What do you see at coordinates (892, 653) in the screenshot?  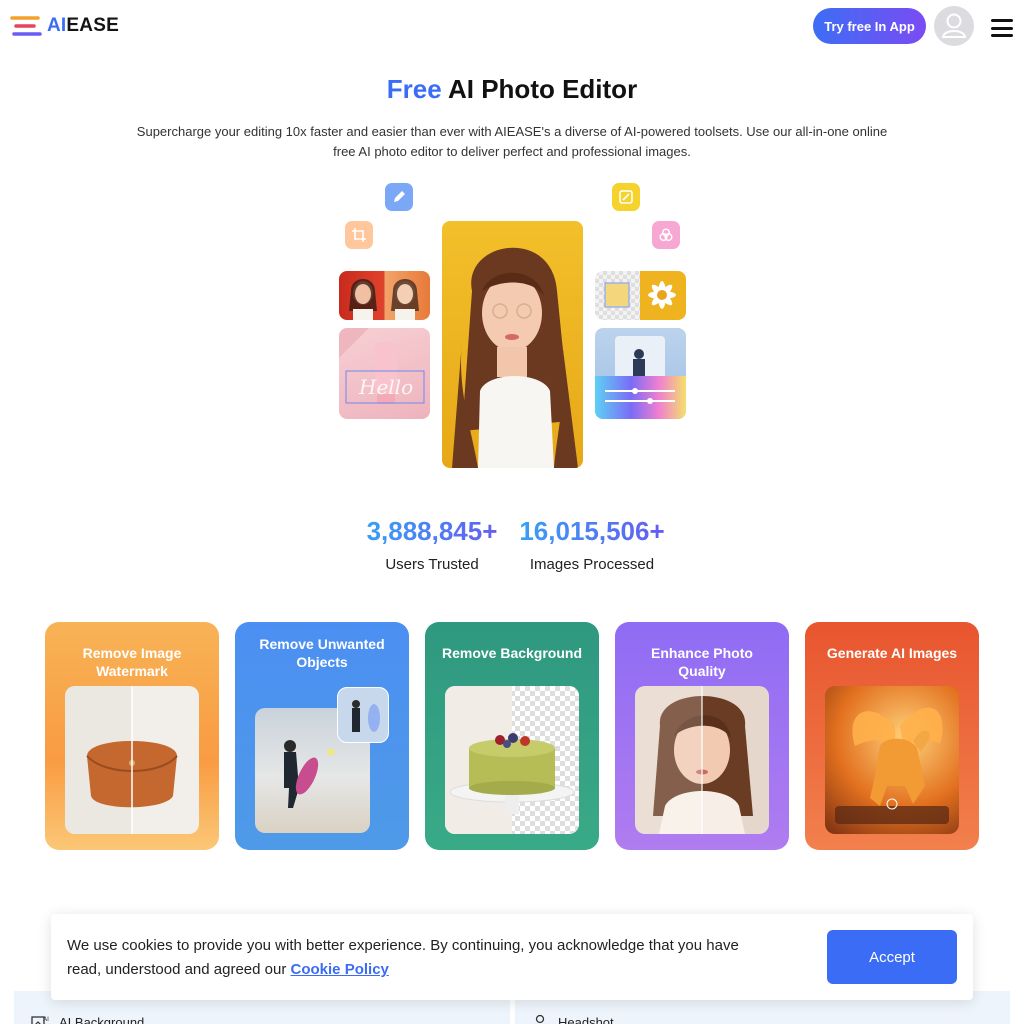 I see `feature-title: Generate AI Images` at bounding box center [892, 653].